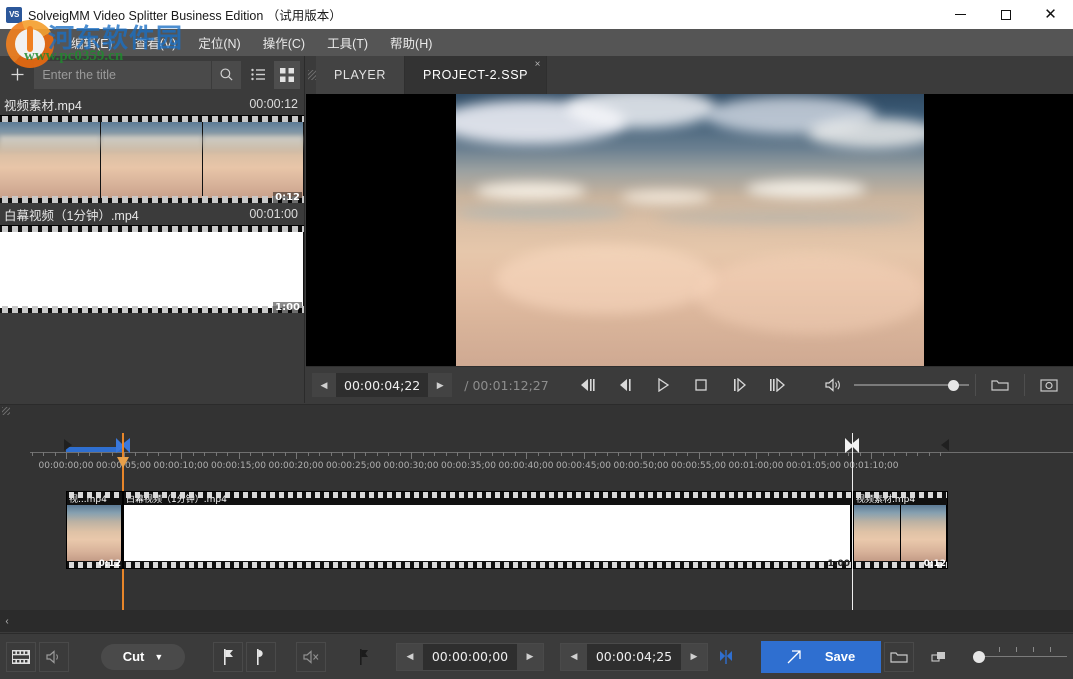 The height and width of the screenshot is (679, 1073). I want to click on volume-icon, so click(834, 385).